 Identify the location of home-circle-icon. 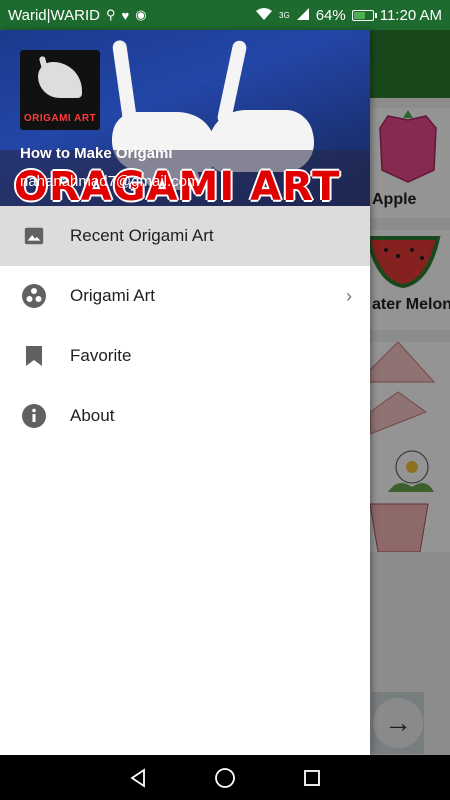
(225, 777).